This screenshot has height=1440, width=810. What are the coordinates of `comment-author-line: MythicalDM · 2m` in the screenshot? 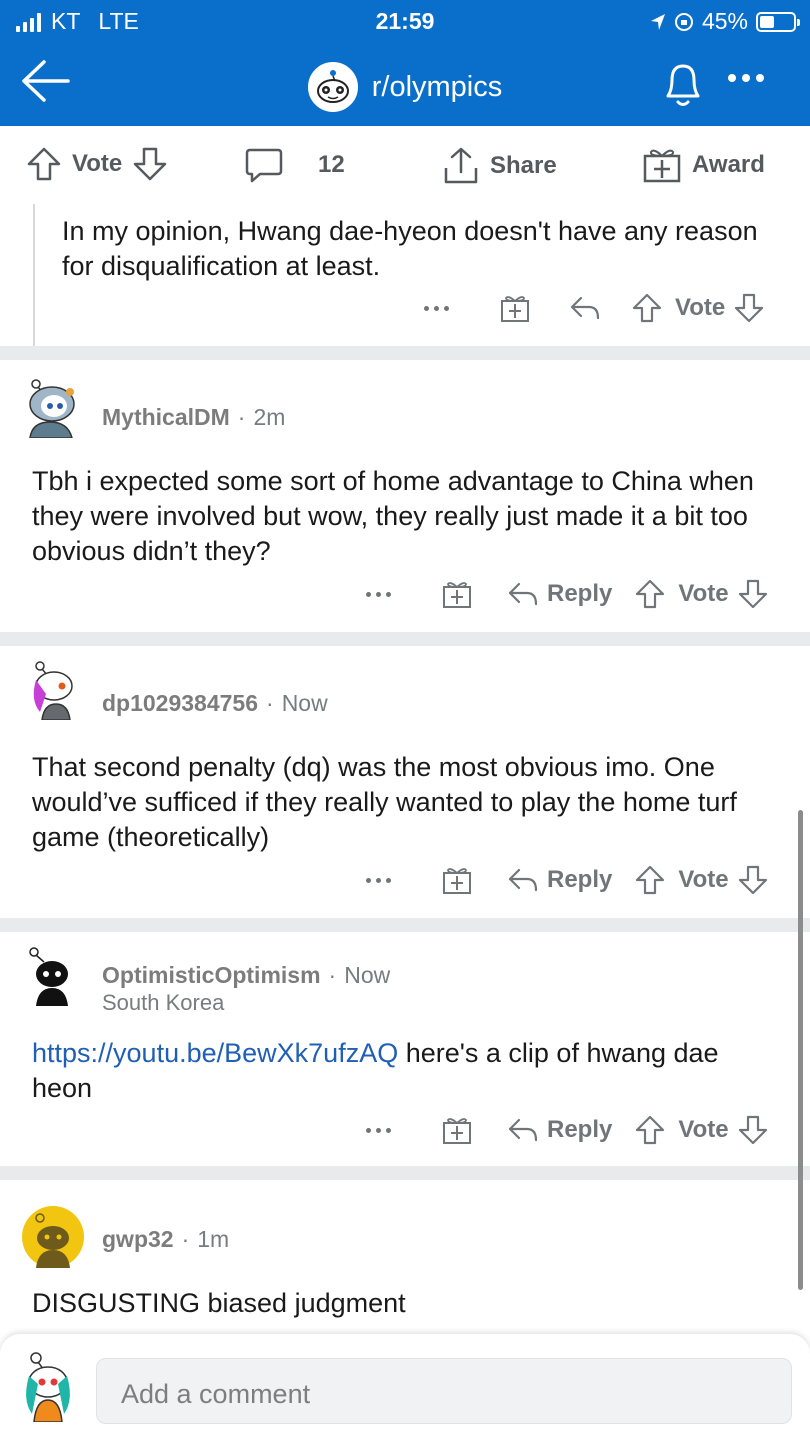 It's located at (193, 417).